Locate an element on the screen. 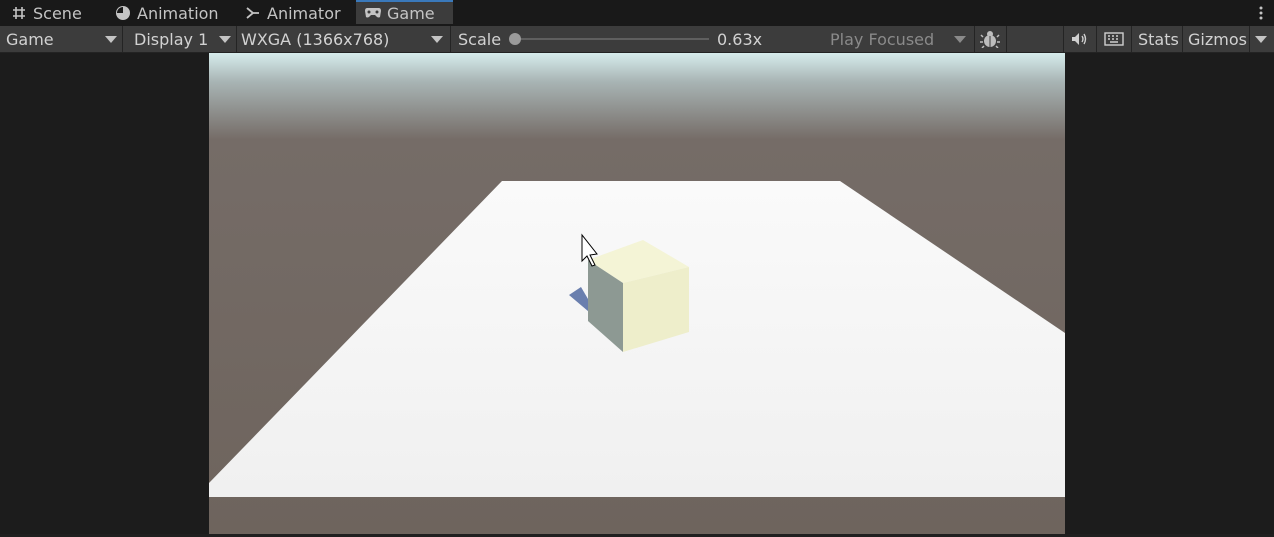 The width and height of the screenshot is (1274, 537). gizmos-button: Gizmos is located at coordinates (1217, 39).